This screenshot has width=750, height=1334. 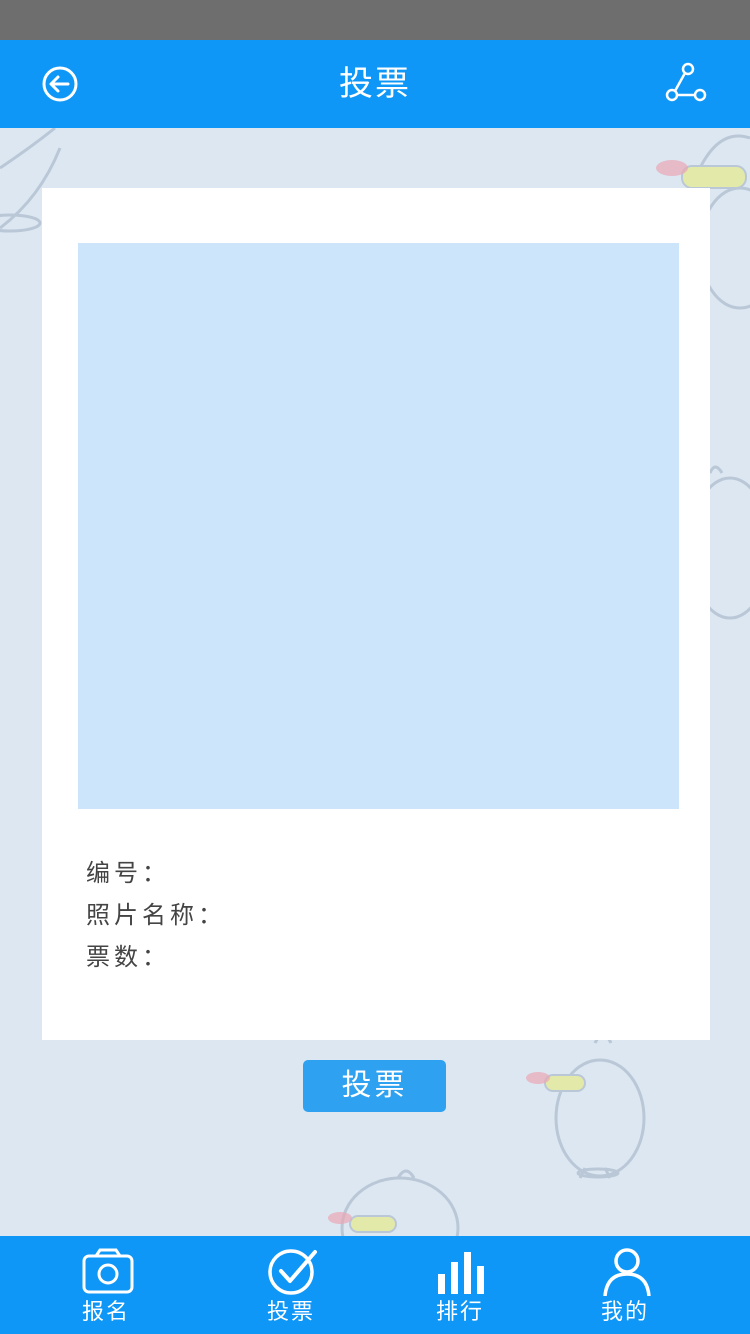 I want to click on tab-signup: 报名, so click(x=106, y=1285).